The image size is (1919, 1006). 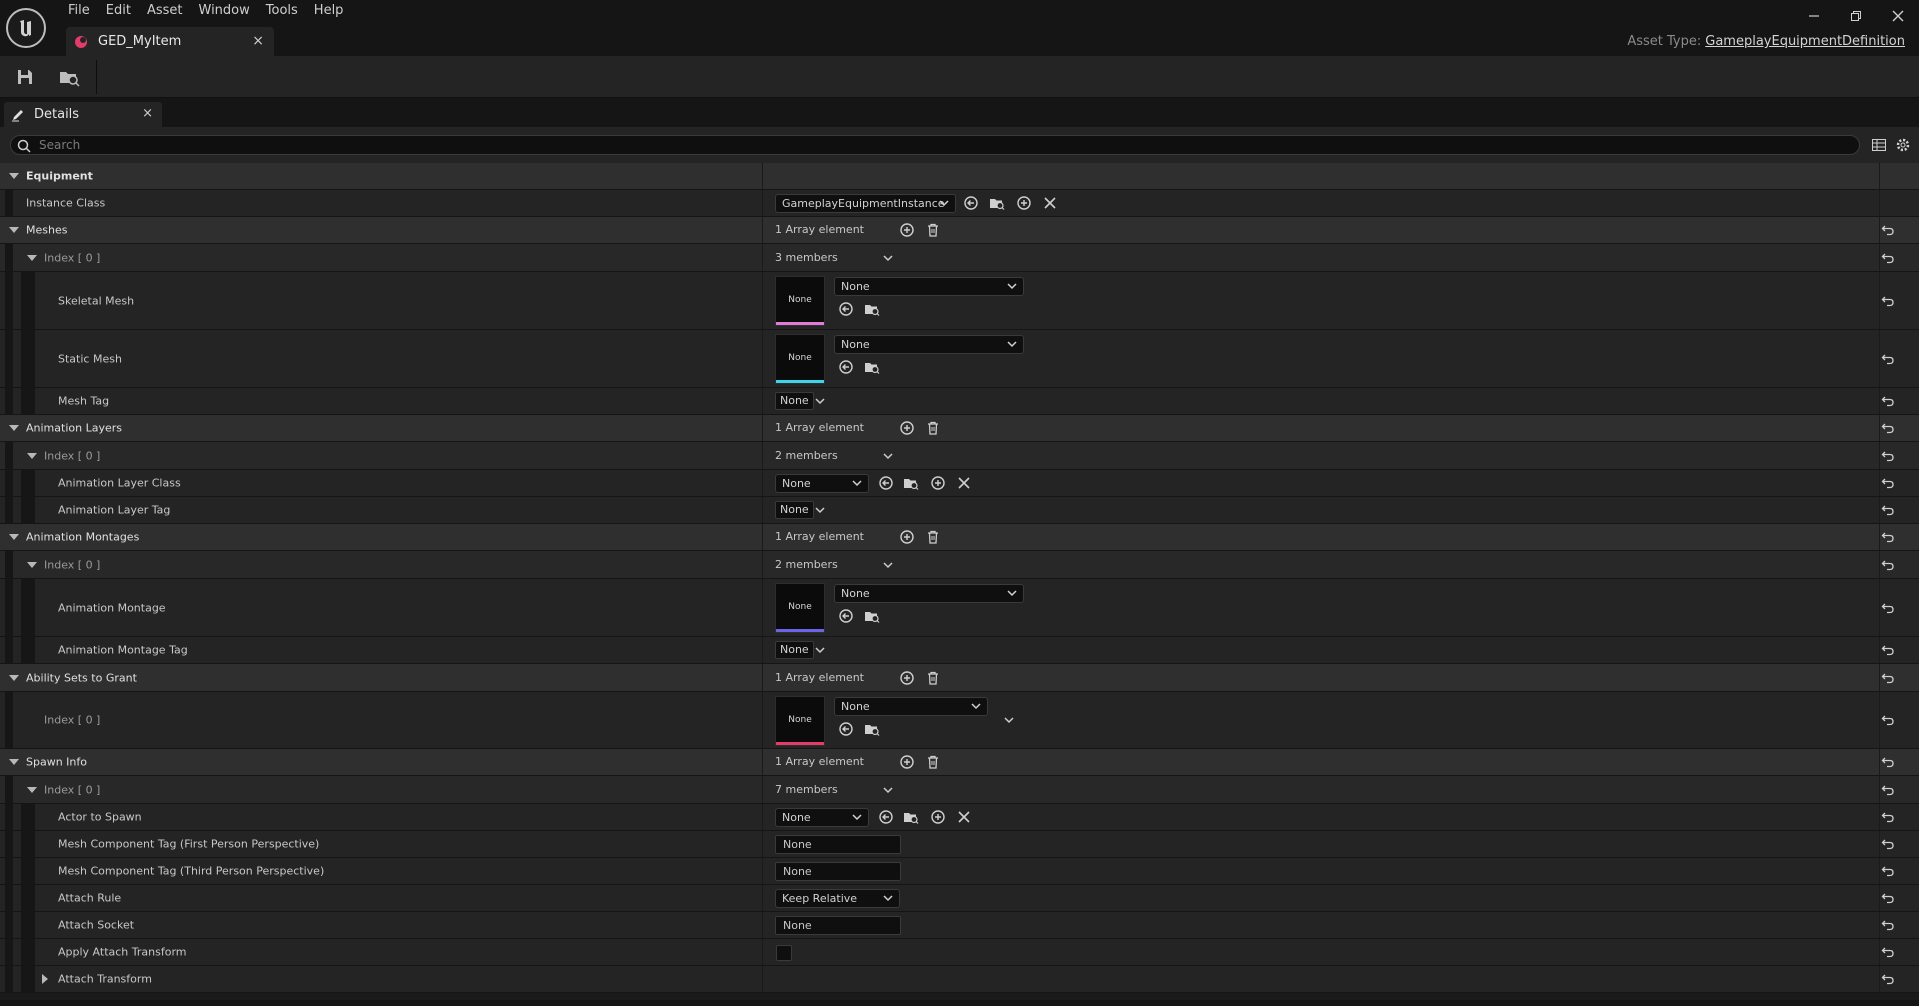 I want to click on menu-tools: Tools, so click(x=282, y=11).